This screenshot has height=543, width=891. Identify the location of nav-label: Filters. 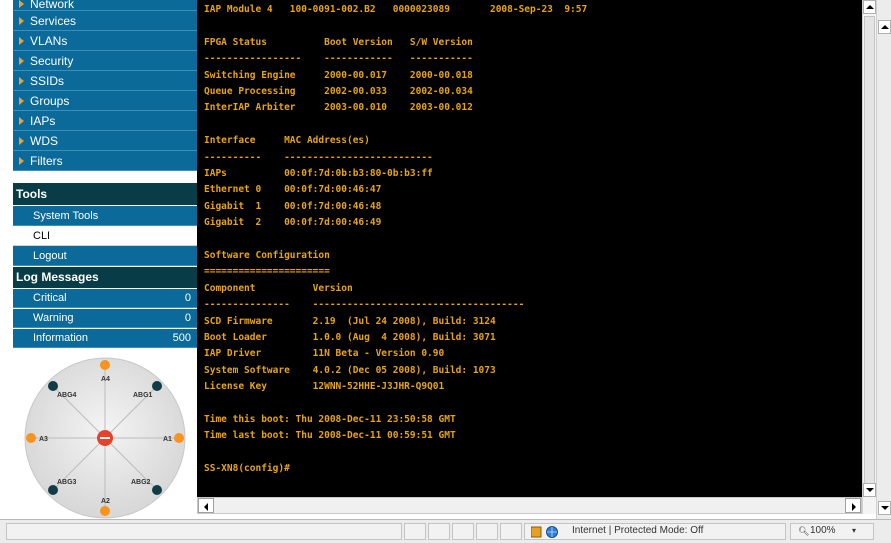
(46, 161).